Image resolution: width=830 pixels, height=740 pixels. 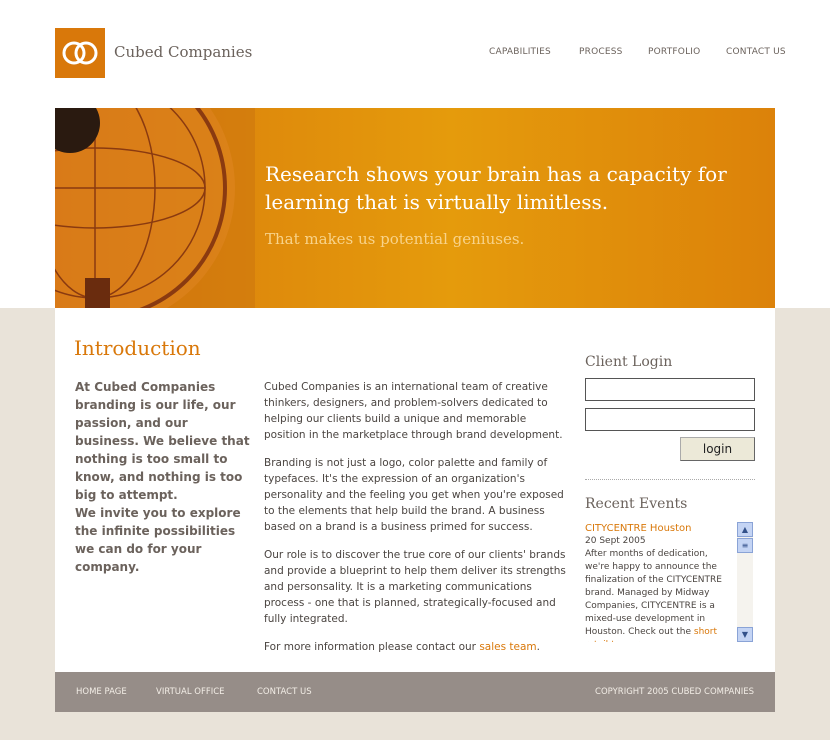 I want to click on recent-events-title: Recent Events, so click(x=636, y=504).